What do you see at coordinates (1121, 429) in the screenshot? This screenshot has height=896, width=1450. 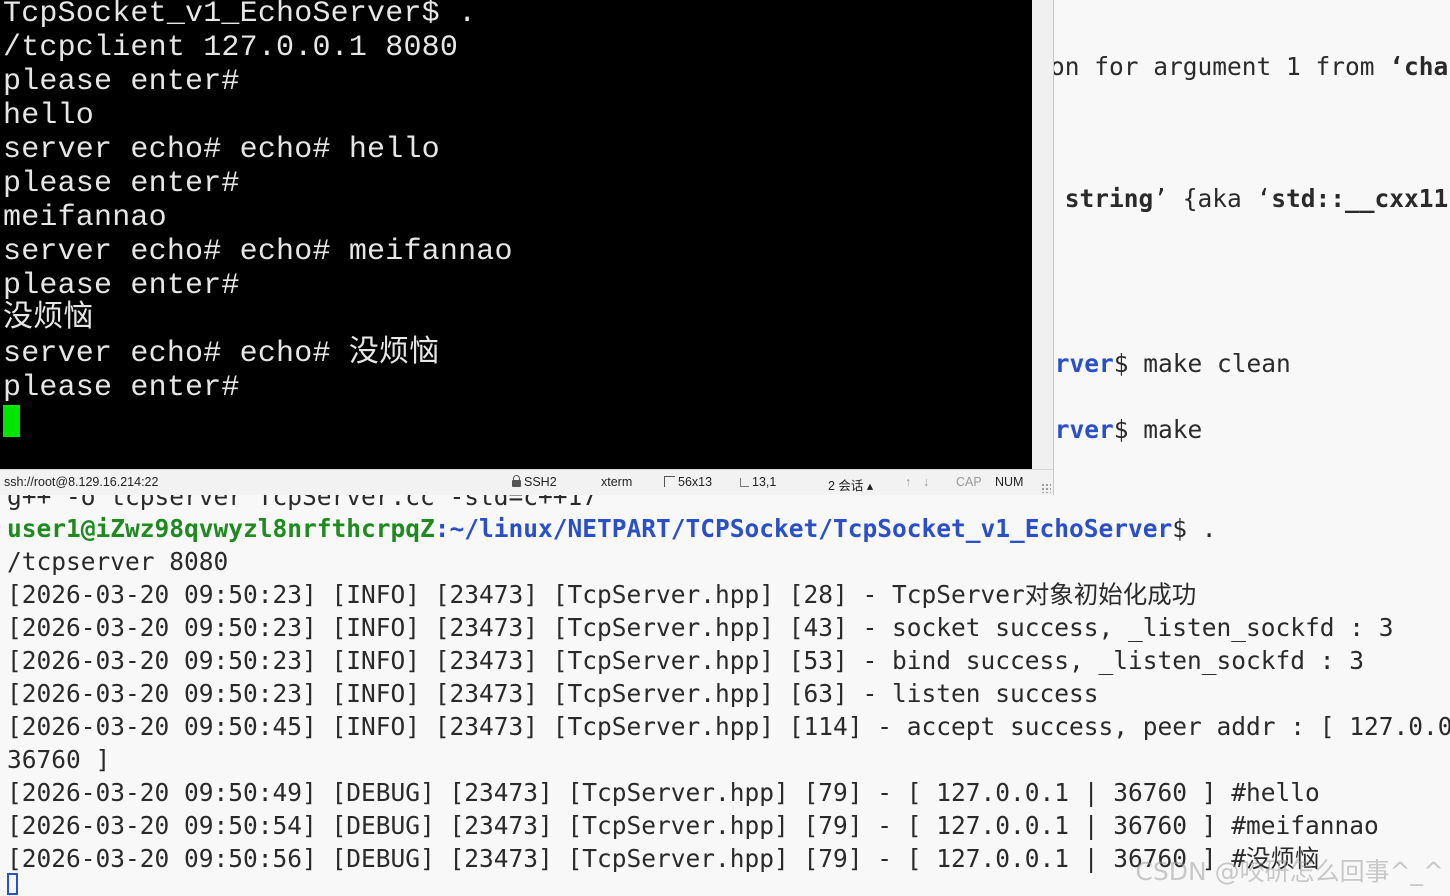 I see `prompt-line: erver$ make` at bounding box center [1121, 429].